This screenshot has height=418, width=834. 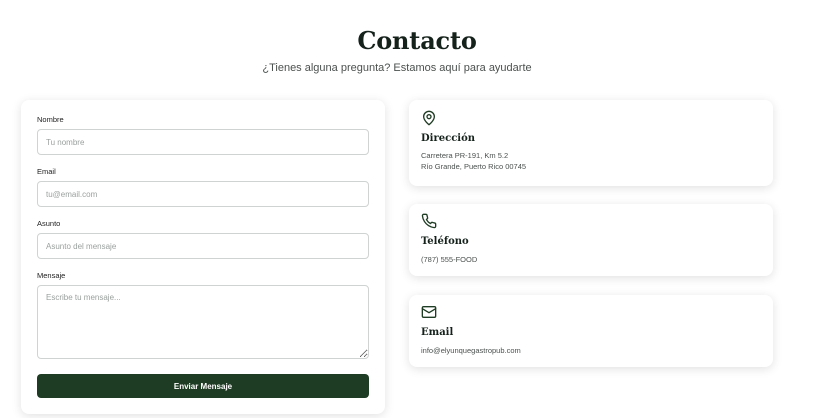 What do you see at coordinates (474, 166) in the screenshot?
I see `address-line-2: Río Grande, Puerto Rico 00745` at bounding box center [474, 166].